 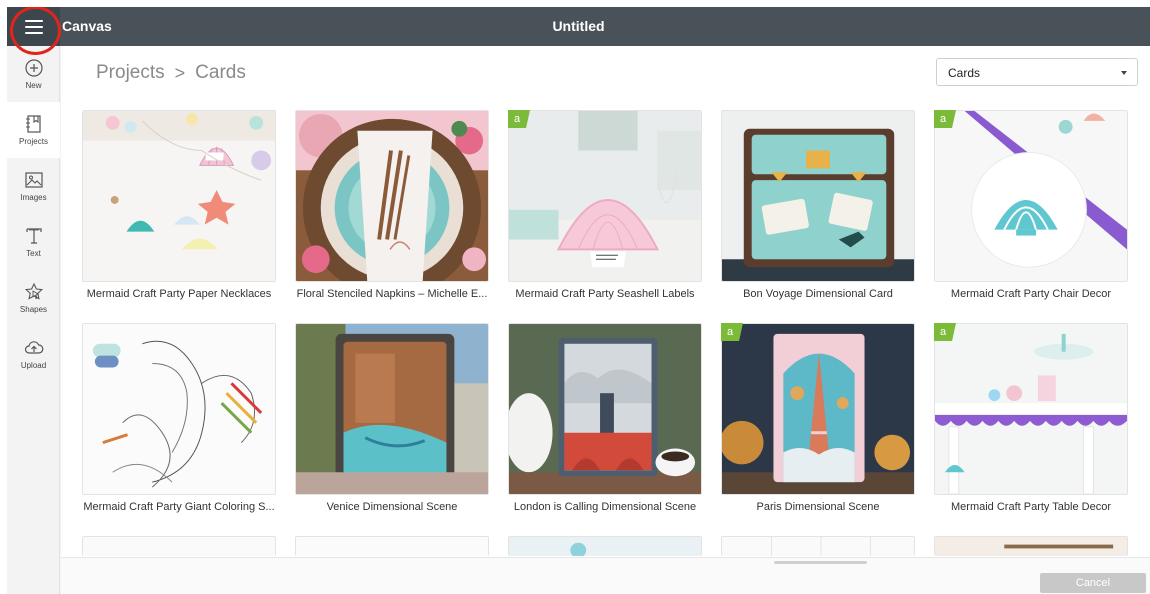 I want to click on project-title: London is Calling Dimensional Scene, so click(x=605, y=507).